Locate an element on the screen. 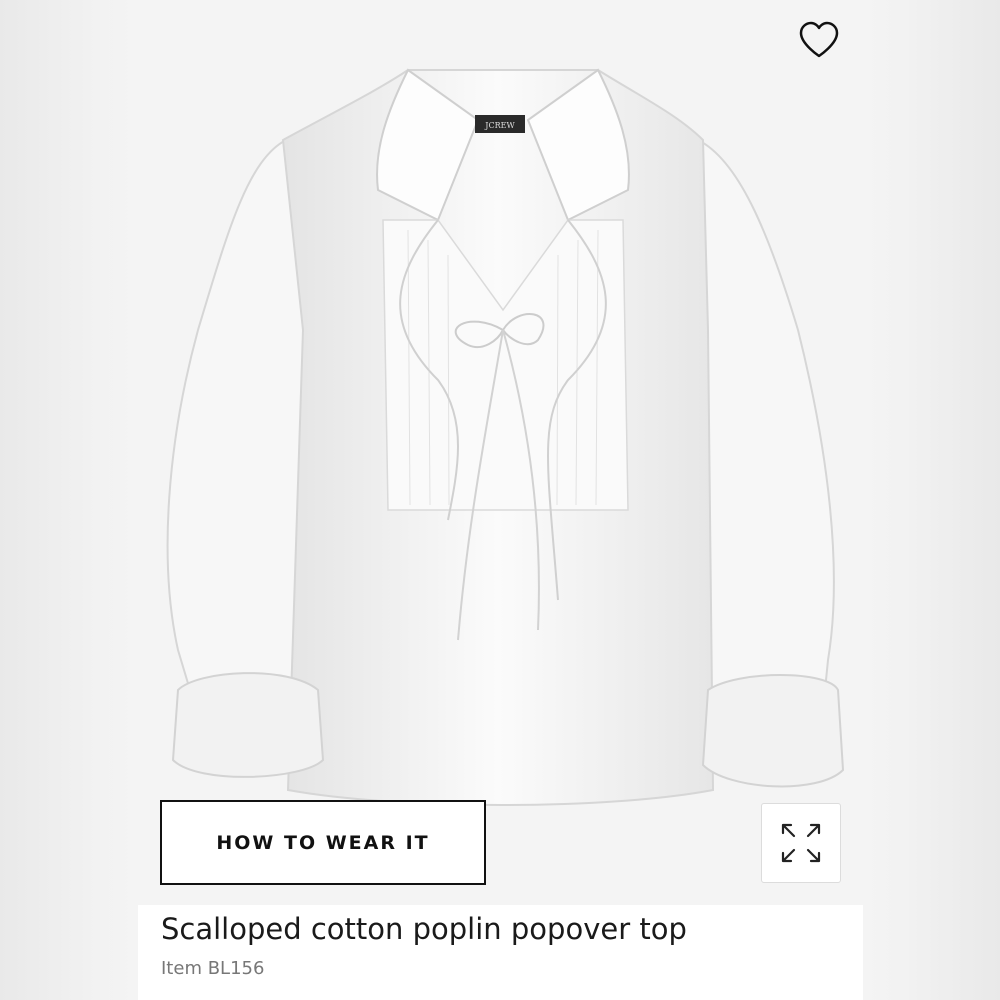 The image size is (1000, 1000). item-number: Item BL156 is located at coordinates (213, 968).